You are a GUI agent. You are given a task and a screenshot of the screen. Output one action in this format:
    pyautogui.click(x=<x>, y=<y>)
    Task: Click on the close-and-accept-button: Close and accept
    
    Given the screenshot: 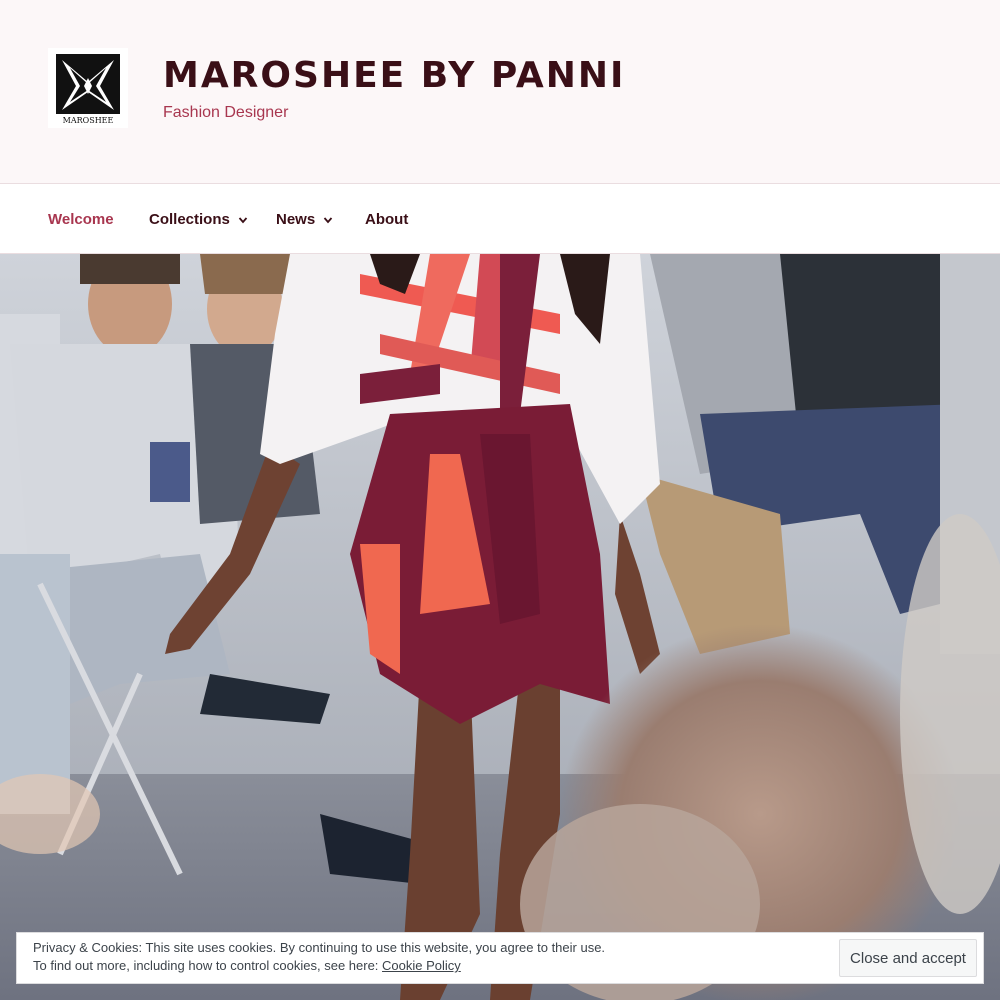 What is the action you would take?
    pyautogui.click(x=908, y=958)
    